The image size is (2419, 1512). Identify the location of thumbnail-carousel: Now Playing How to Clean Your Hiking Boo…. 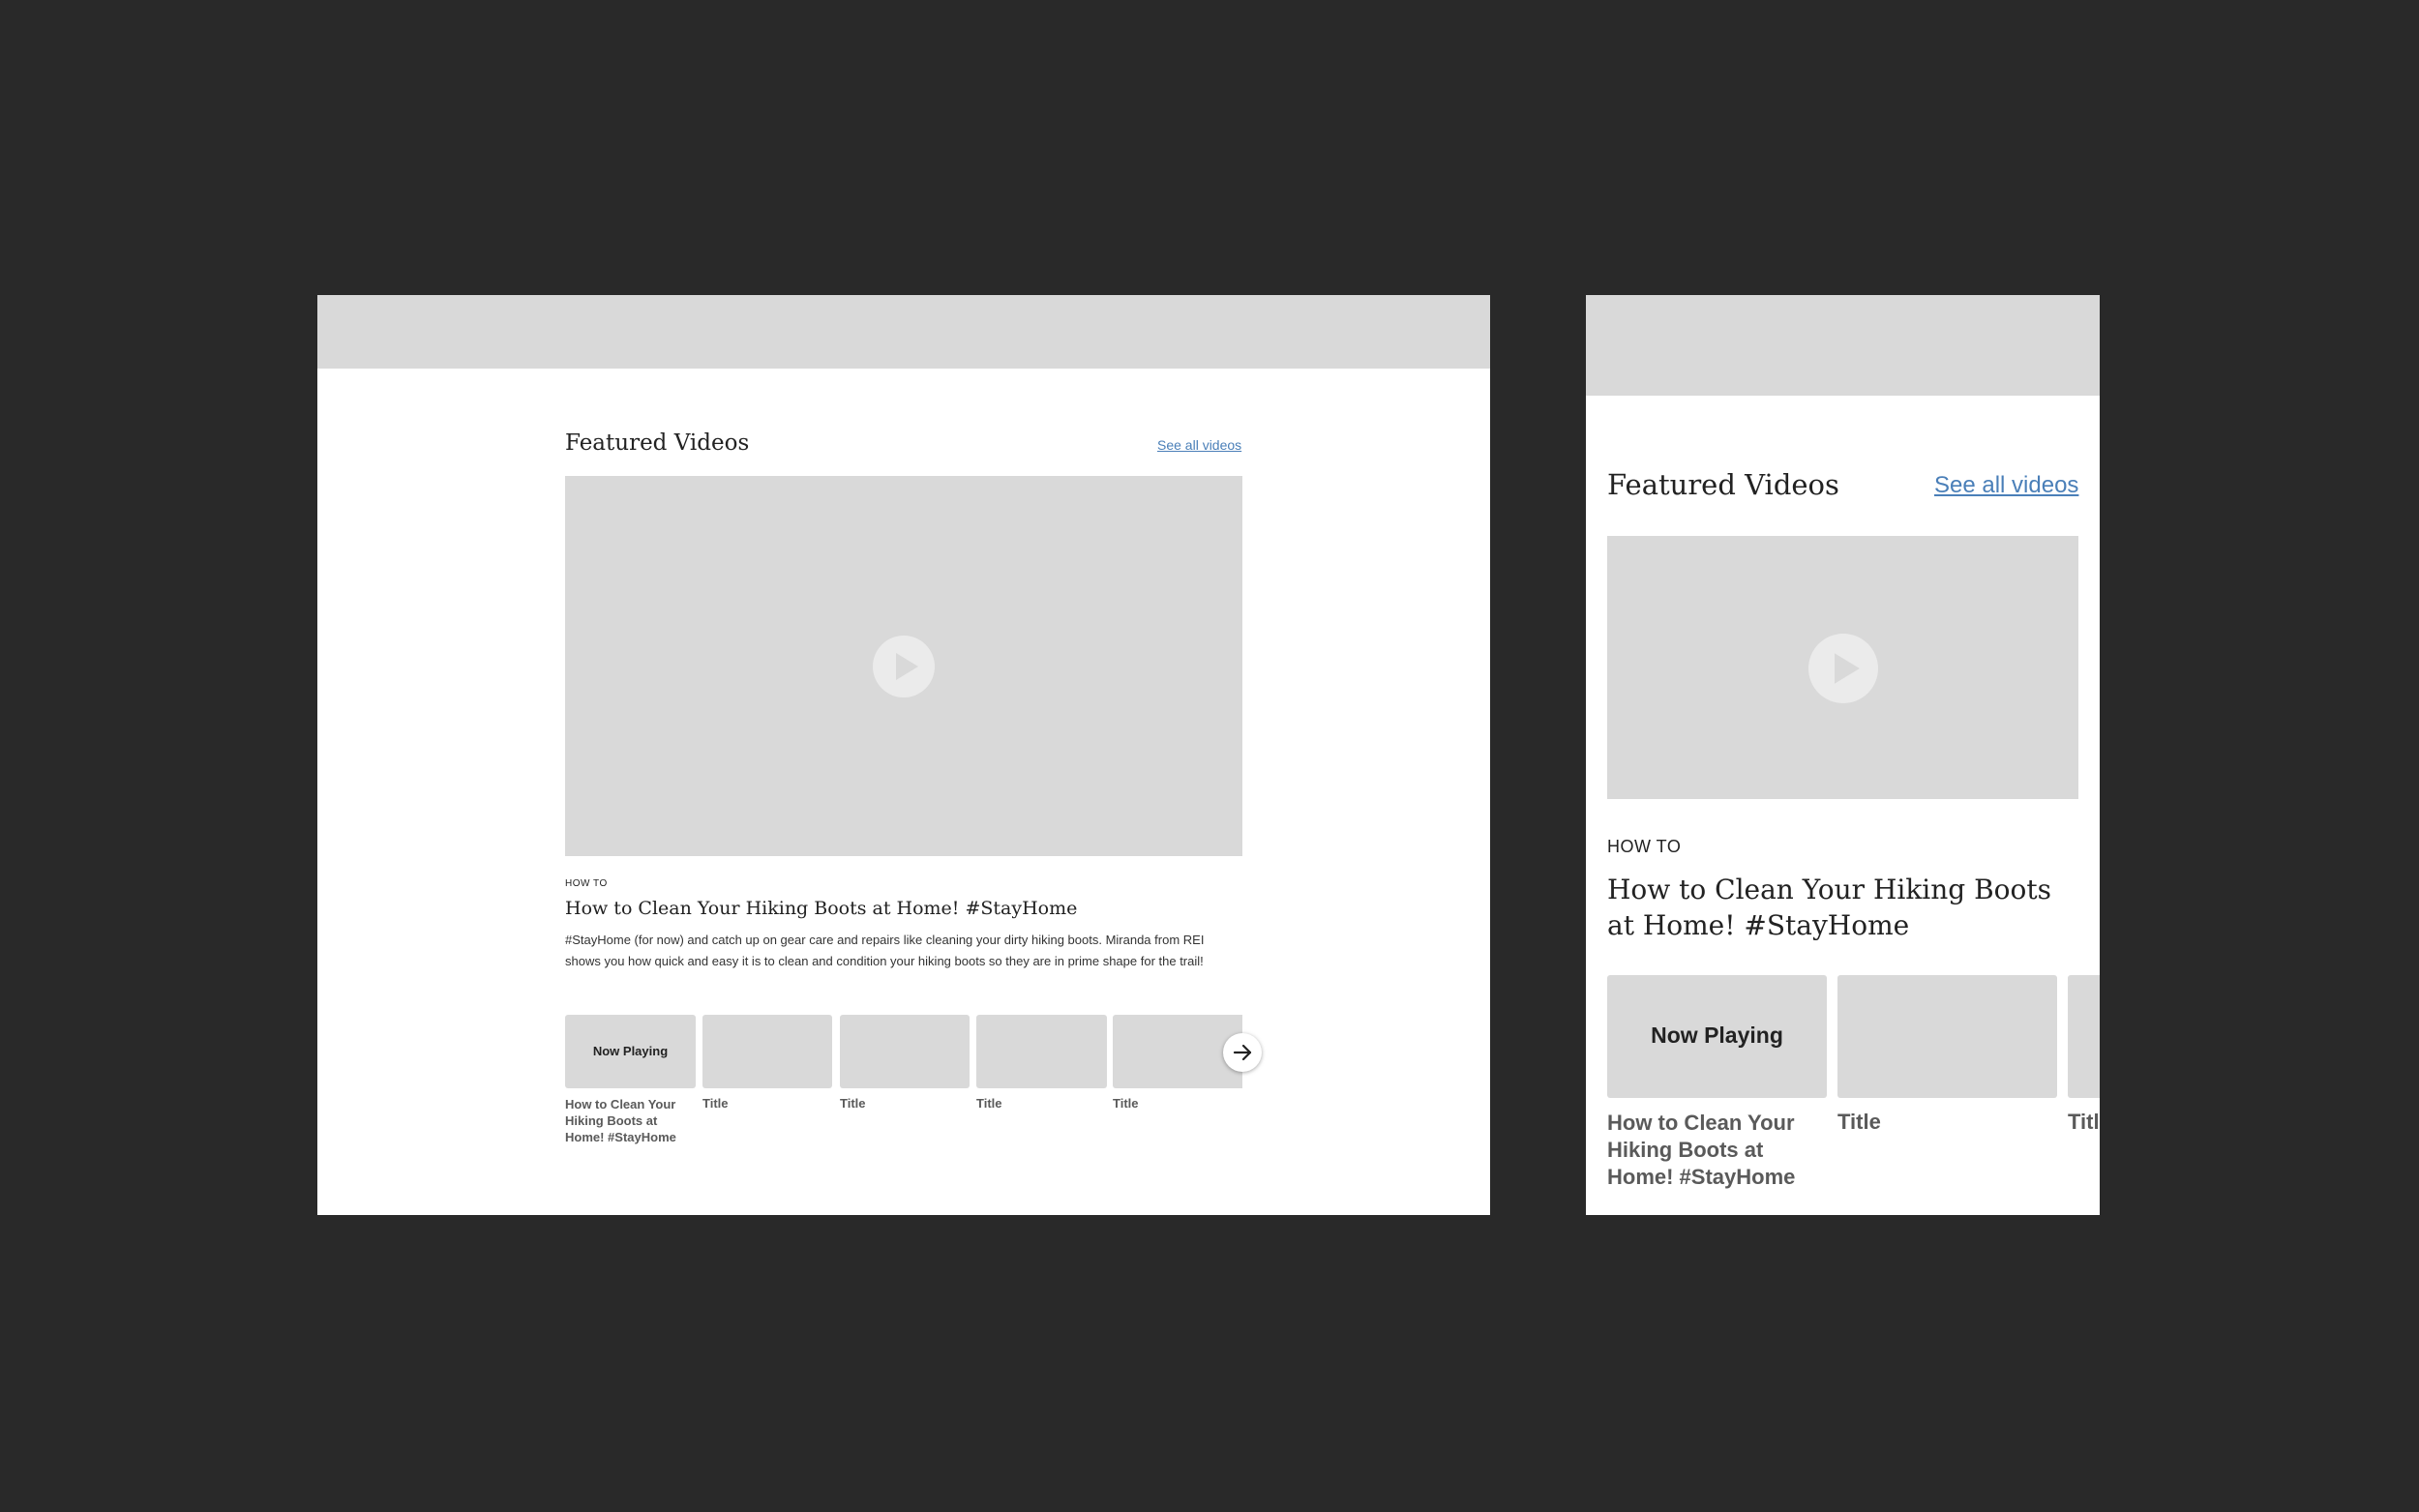
(904, 1082).